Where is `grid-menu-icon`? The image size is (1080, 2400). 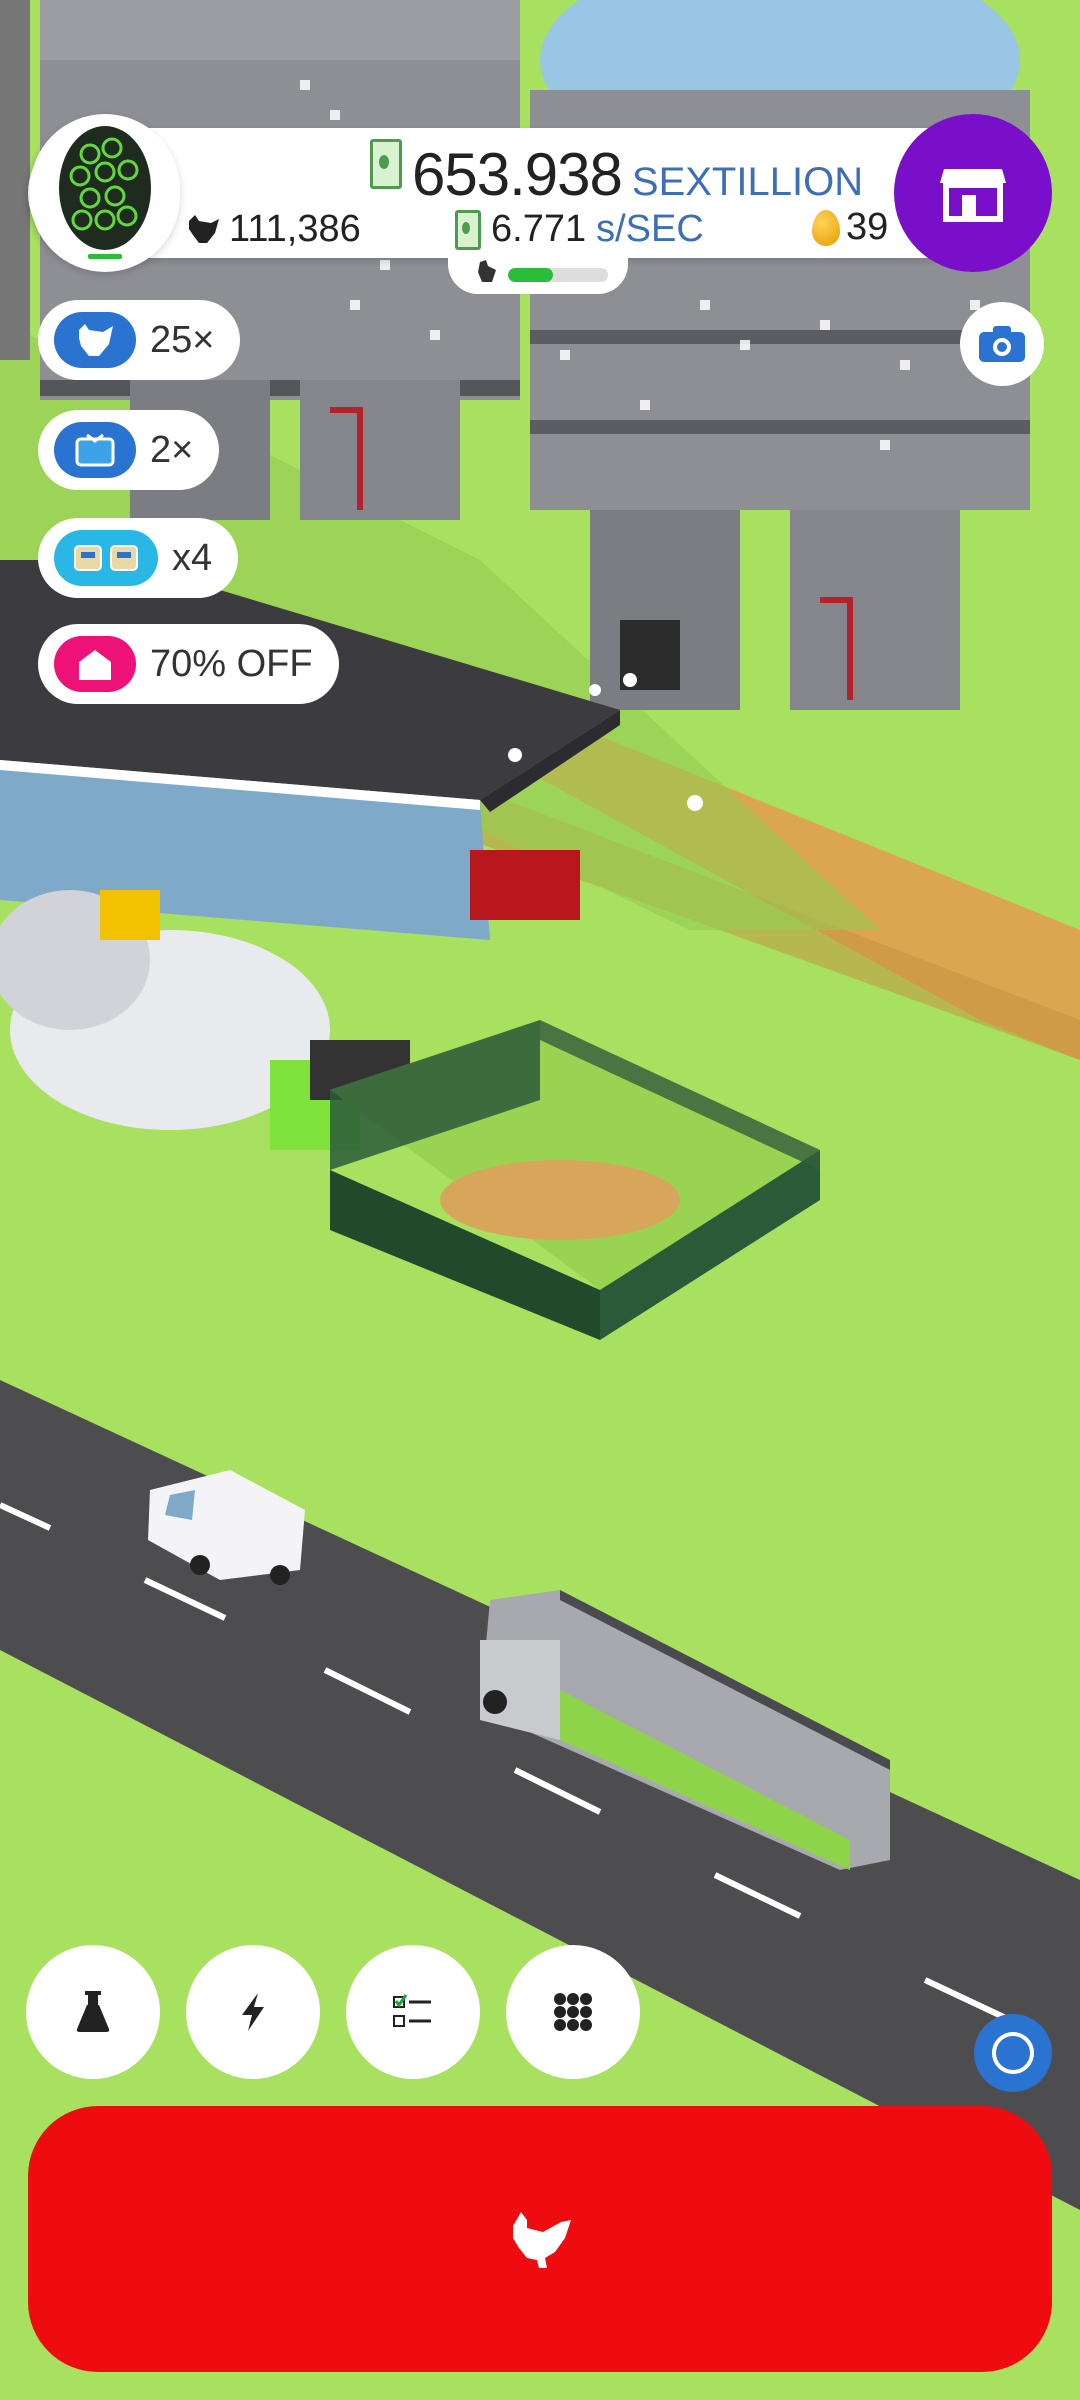 grid-menu-icon is located at coordinates (573, 2012).